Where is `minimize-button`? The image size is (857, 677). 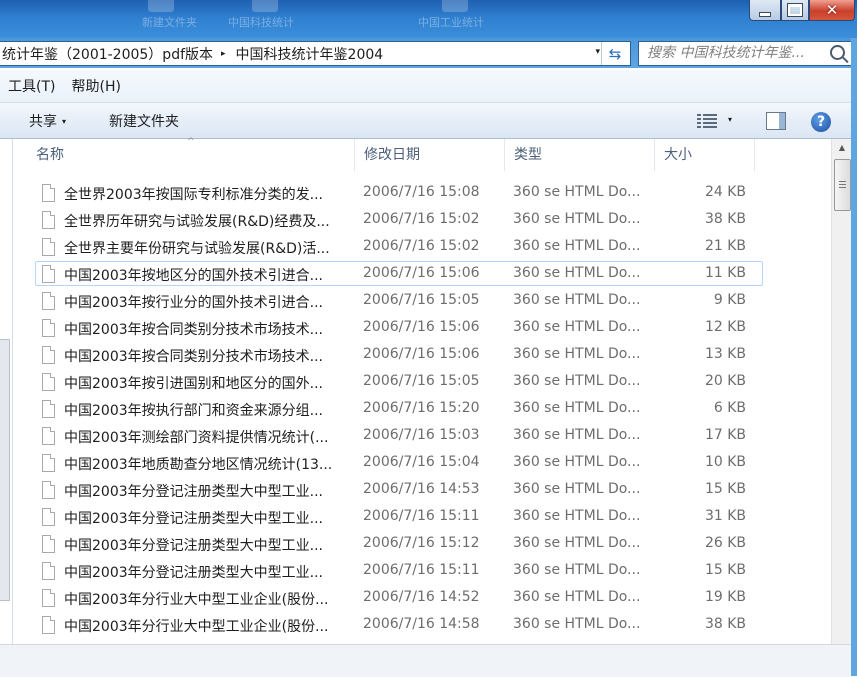 minimize-button is located at coordinates (765, 10).